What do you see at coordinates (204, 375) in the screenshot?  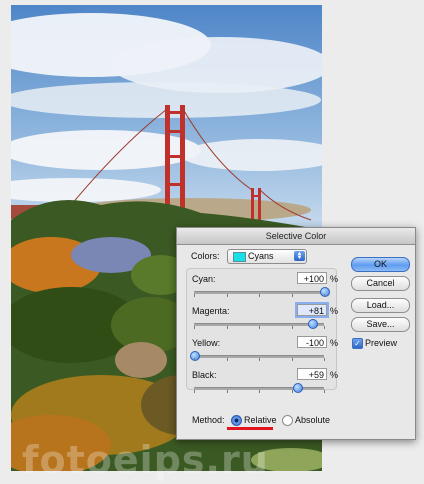 I see `black-label: Black:` at bounding box center [204, 375].